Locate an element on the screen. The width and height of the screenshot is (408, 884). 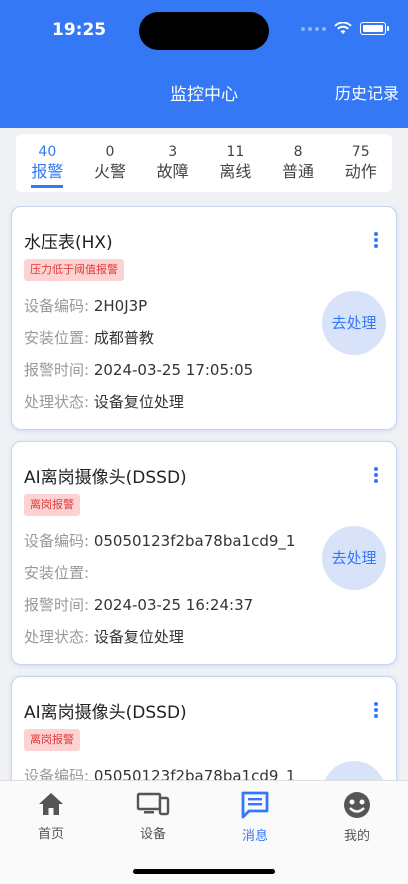
tab-label: 故障 is located at coordinates (172, 171).